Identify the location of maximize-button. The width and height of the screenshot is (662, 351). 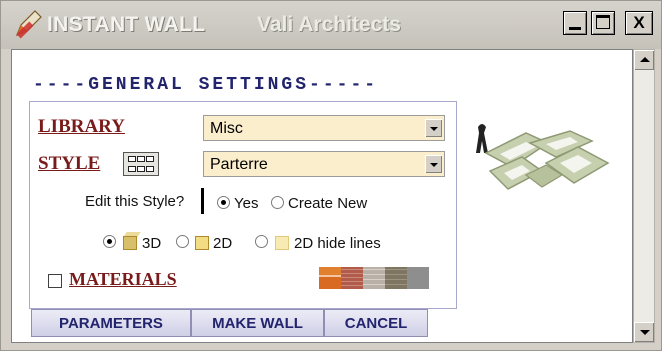
(603, 23).